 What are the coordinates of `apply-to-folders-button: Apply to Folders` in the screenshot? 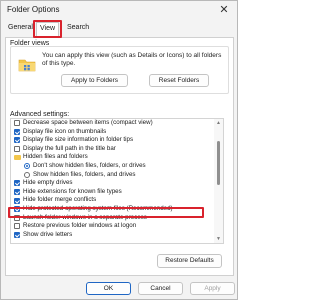 It's located at (94, 80).